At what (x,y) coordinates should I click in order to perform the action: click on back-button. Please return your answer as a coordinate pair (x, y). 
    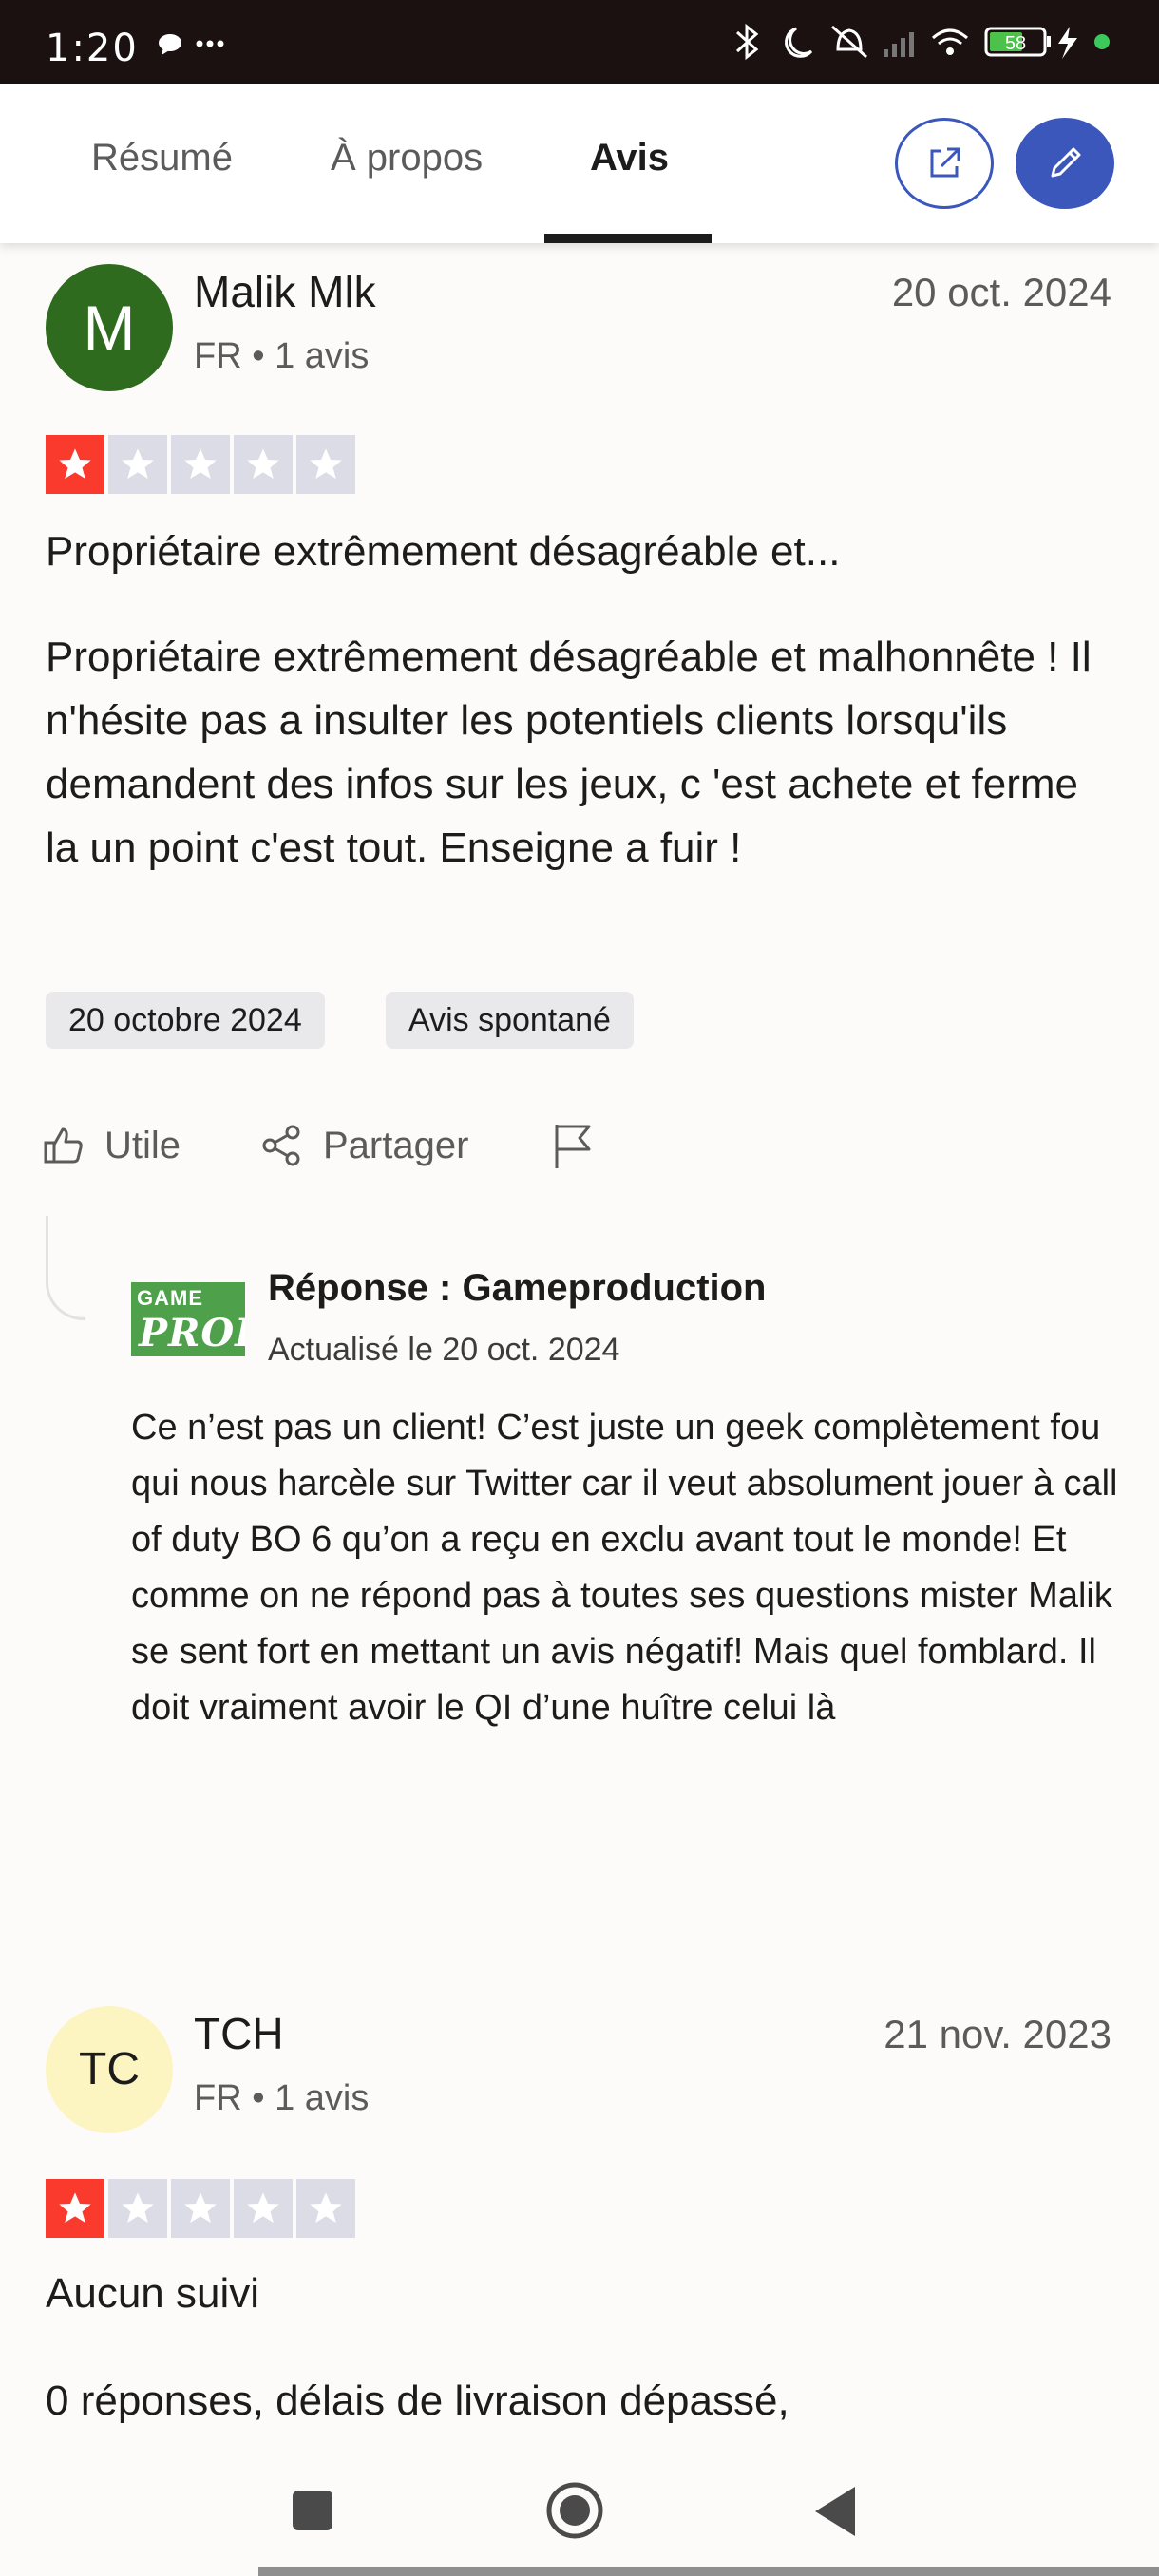
    Looking at the image, I should click on (835, 2514).